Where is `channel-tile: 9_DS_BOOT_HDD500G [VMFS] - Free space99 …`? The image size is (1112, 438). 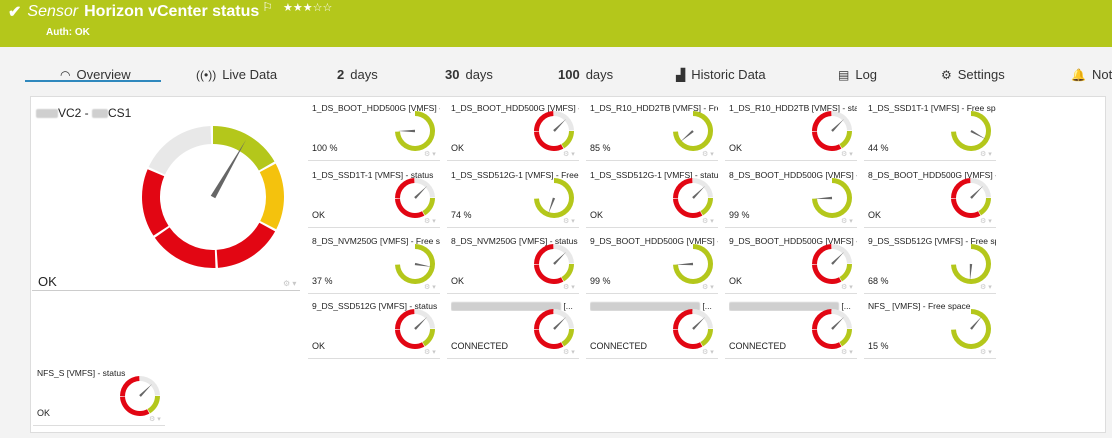
channel-tile: 9_DS_BOOT_HDD500G [VMFS] - Free space99 … is located at coordinates (652, 263).